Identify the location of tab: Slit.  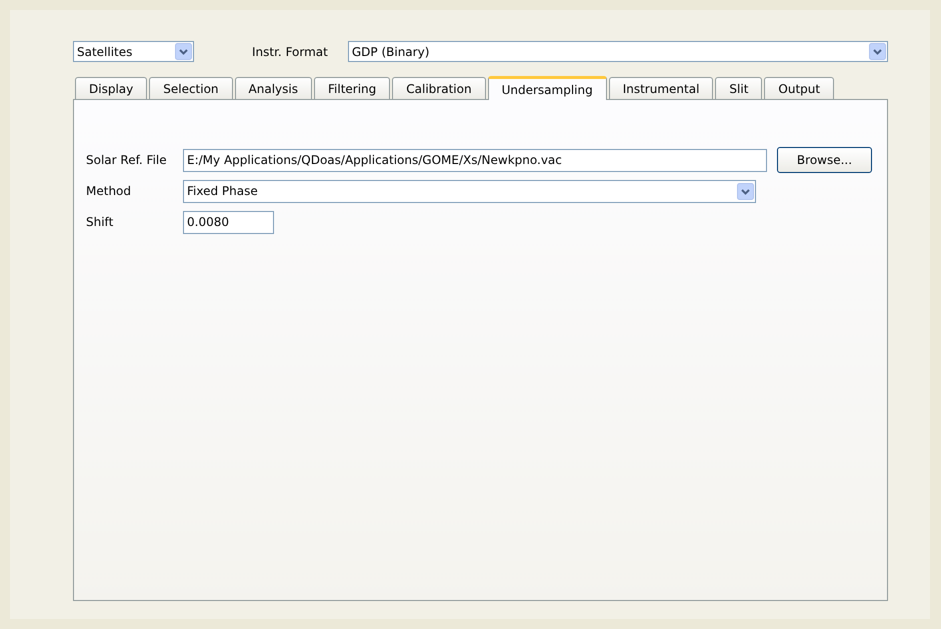
(738, 88).